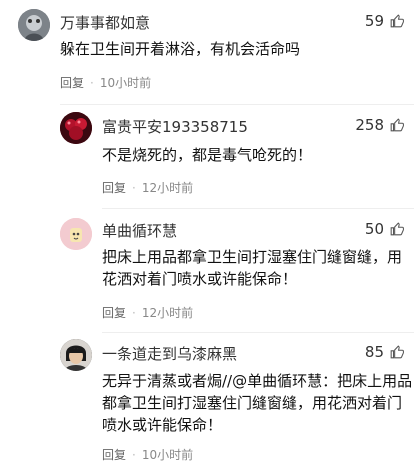 This screenshot has height=468, width=414. What do you see at coordinates (252, 257) in the screenshot?
I see `comment-text-line: 把床上用品都拿卫生间打湿塞住门缝窗缝，用` at bounding box center [252, 257].